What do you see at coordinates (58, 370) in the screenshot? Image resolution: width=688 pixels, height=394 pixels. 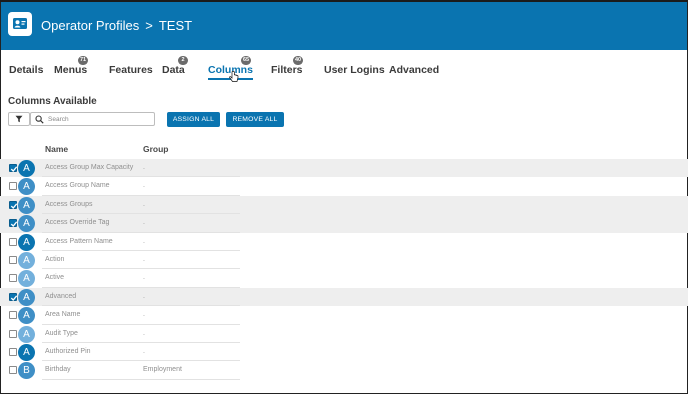 I see `column-name: Birthday` at bounding box center [58, 370].